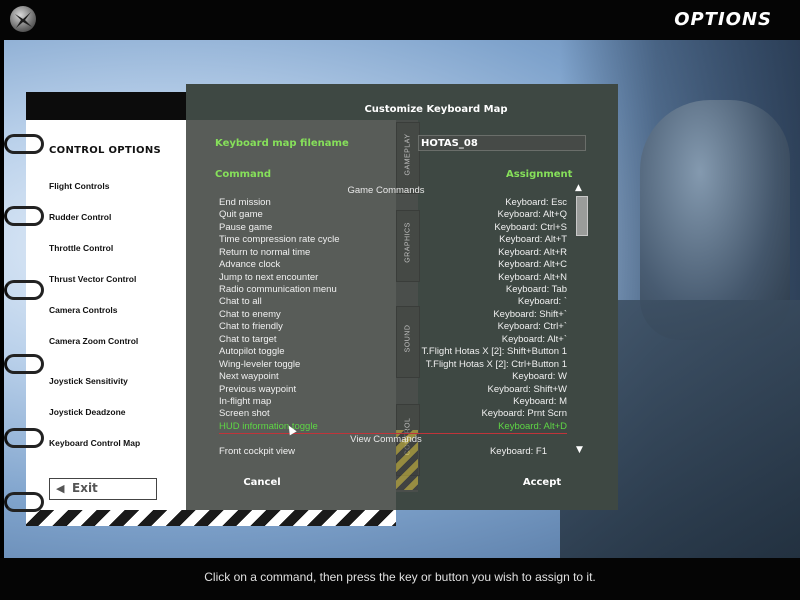 The height and width of the screenshot is (600, 800). Describe the element at coordinates (393, 228) in the screenshot. I see `table-row: Pause game Keyboard: Ctrl+S` at that location.